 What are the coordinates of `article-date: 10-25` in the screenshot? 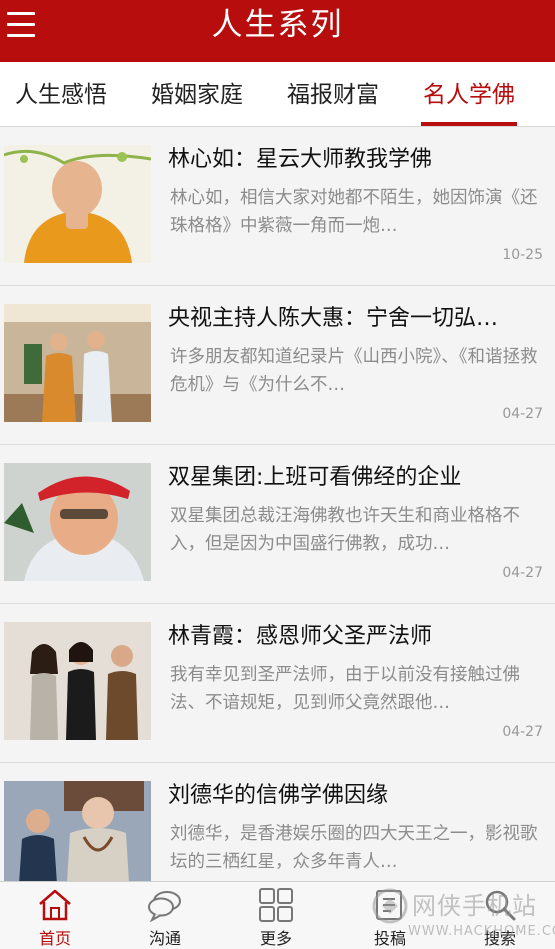 It's located at (522, 255).